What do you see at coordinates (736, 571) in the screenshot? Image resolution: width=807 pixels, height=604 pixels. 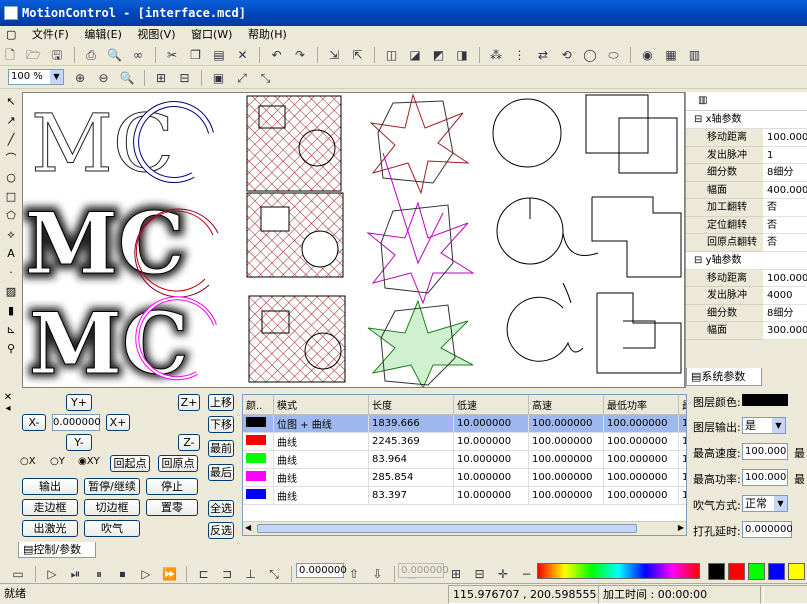 I see `swatch-red` at bounding box center [736, 571].